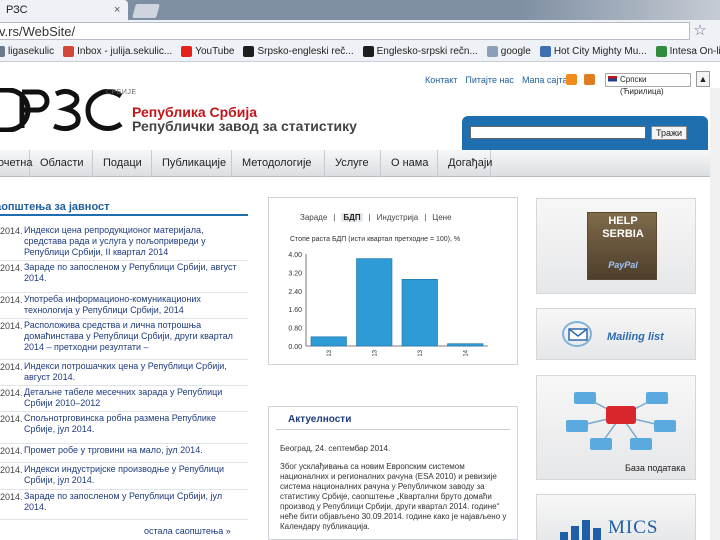  I want to click on nav-home: Почетна, so click(16, 163).